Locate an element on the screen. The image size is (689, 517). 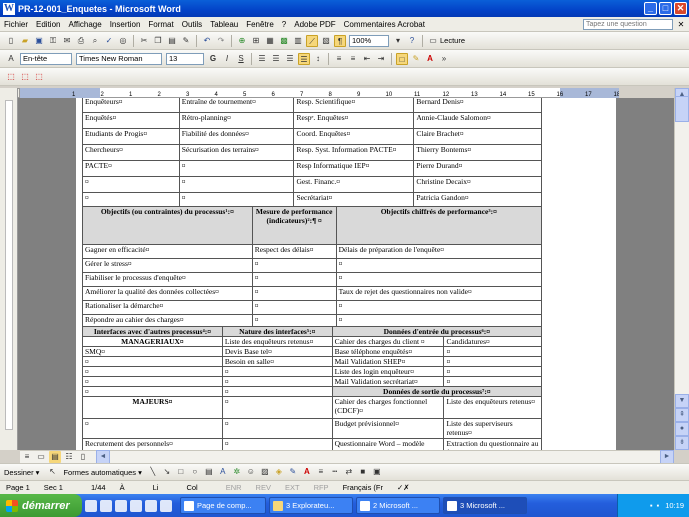
oval-tool-icon: ○ is located at coordinates (195, 472).